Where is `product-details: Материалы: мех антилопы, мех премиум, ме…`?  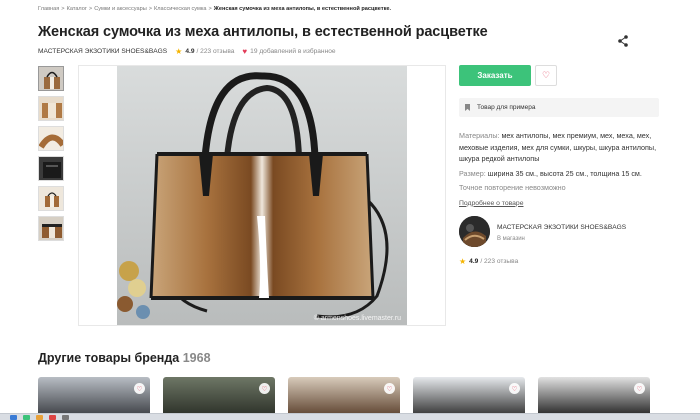
product-details: Материалы: мех антилопы, мех премиум, ме… is located at coordinates (561, 171).